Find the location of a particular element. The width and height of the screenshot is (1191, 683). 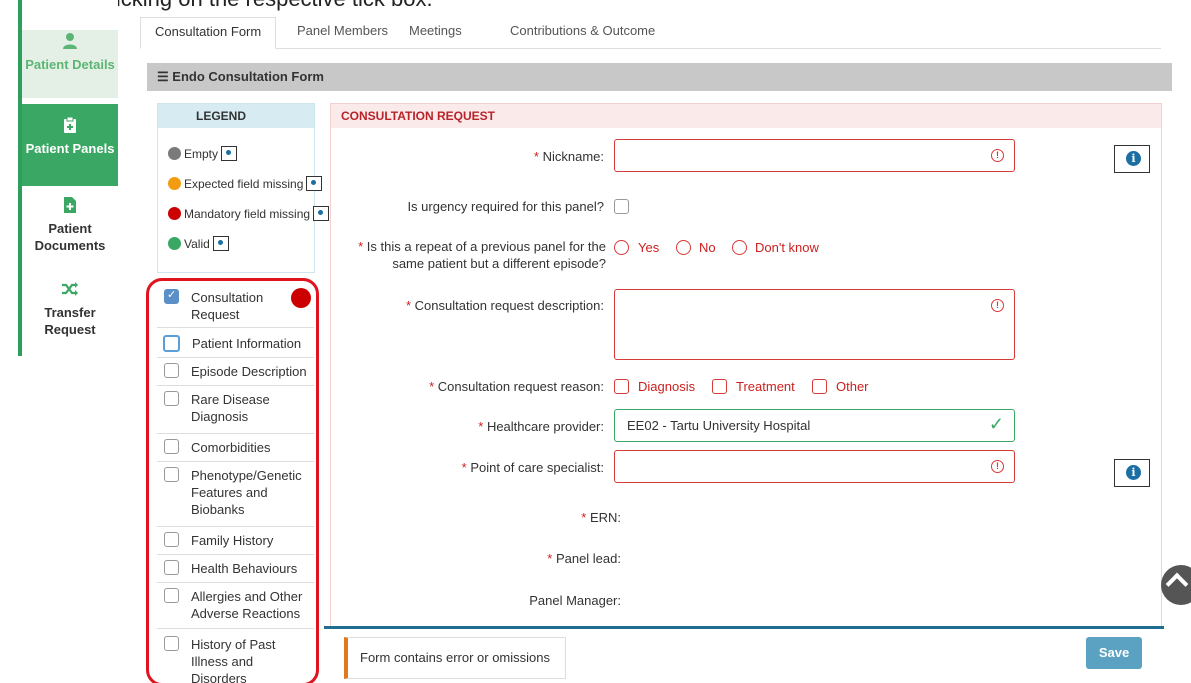

section-history-past-illness: History of Past Illness and Disorders is located at coordinates (235, 656).